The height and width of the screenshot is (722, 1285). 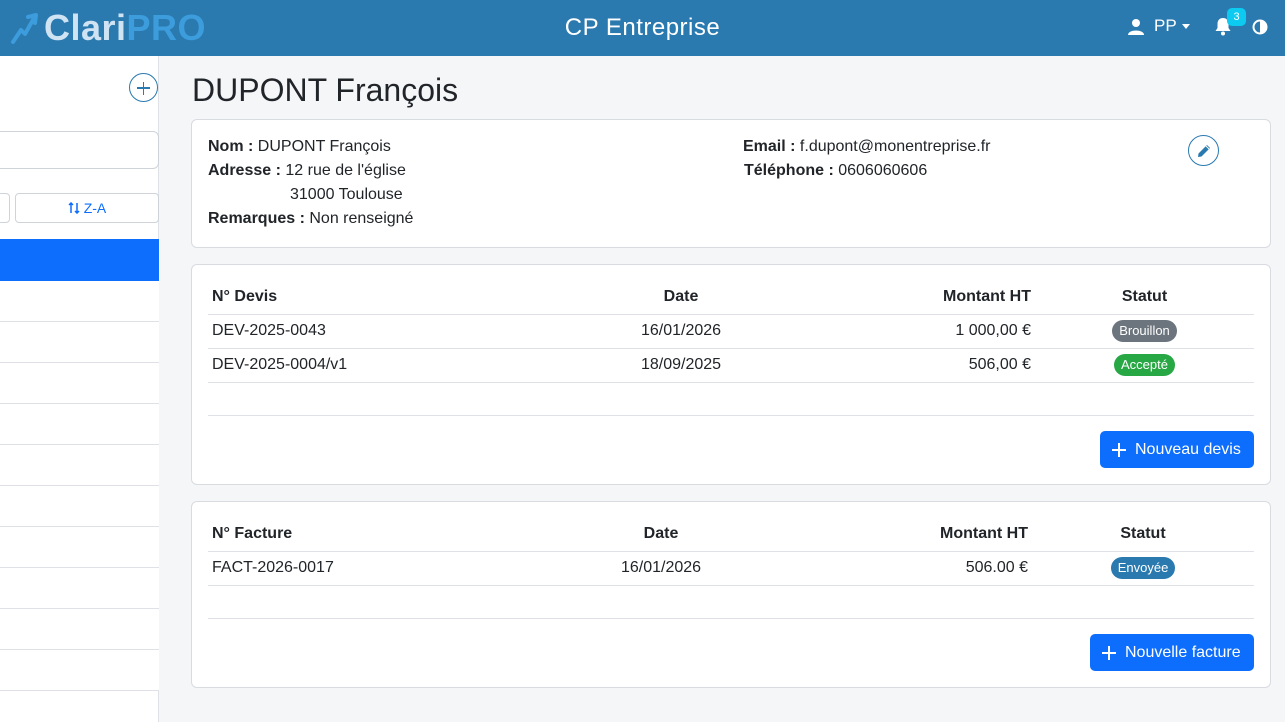 I want to click on info-email: Email : f.dupont@monentreprise.fr, so click(x=866, y=147).